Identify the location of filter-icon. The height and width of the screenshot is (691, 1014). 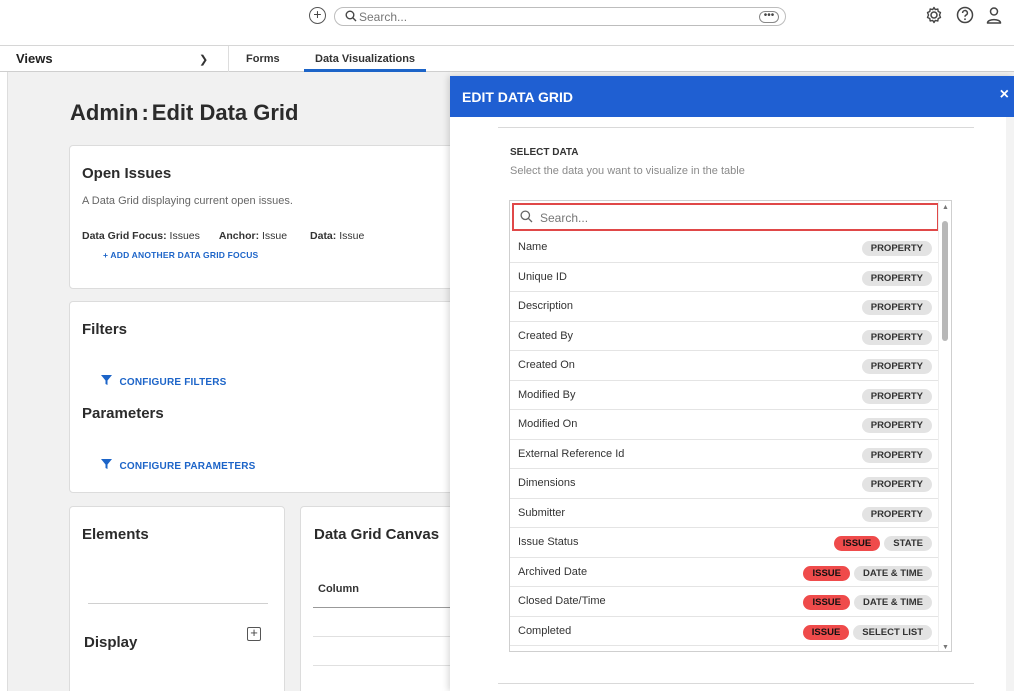
(106, 464).